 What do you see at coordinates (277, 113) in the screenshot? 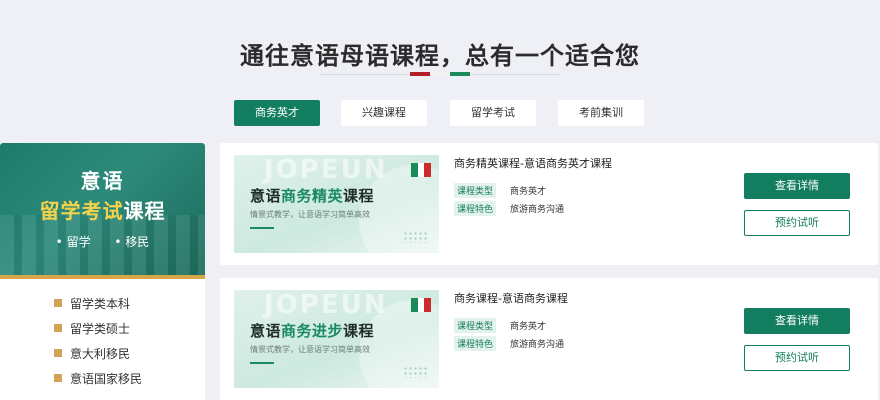
I see `tab-business: 商务英才` at bounding box center [277, 113].